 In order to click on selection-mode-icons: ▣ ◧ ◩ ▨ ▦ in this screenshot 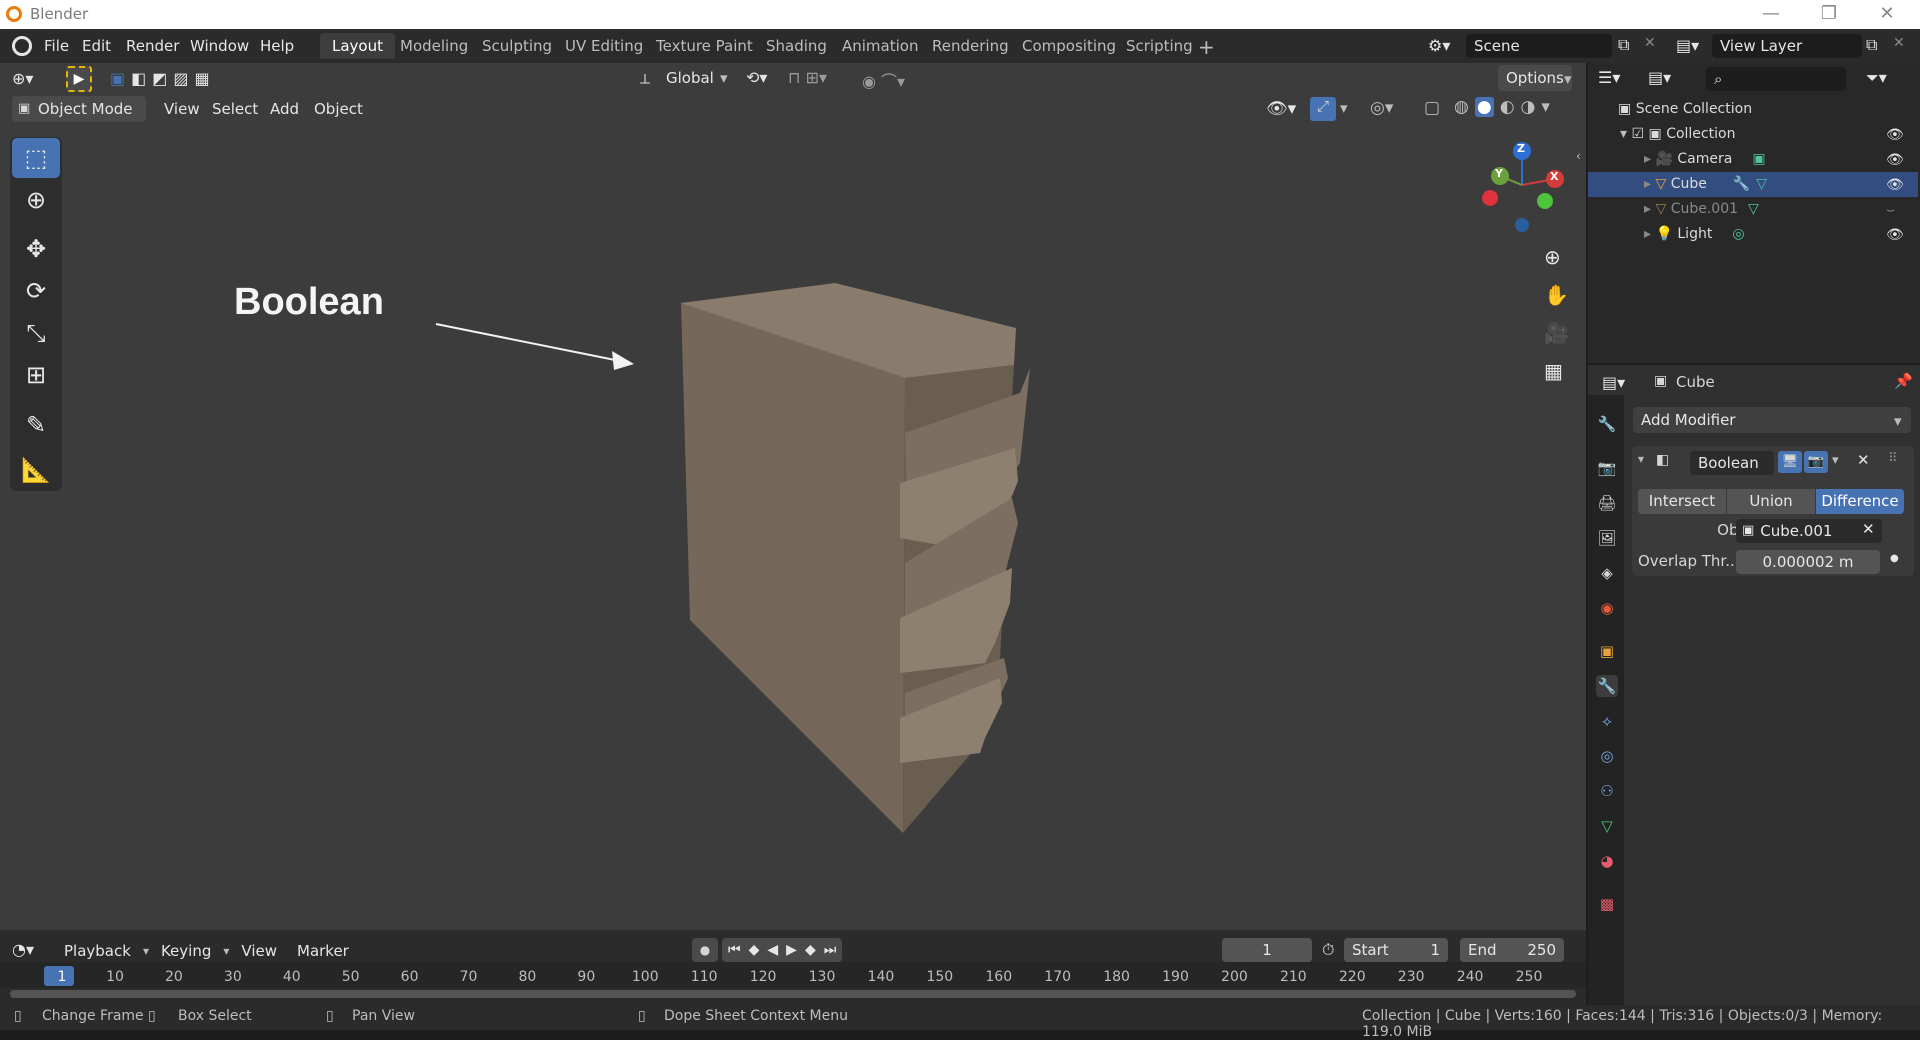, I will do `click(160, 78)`.